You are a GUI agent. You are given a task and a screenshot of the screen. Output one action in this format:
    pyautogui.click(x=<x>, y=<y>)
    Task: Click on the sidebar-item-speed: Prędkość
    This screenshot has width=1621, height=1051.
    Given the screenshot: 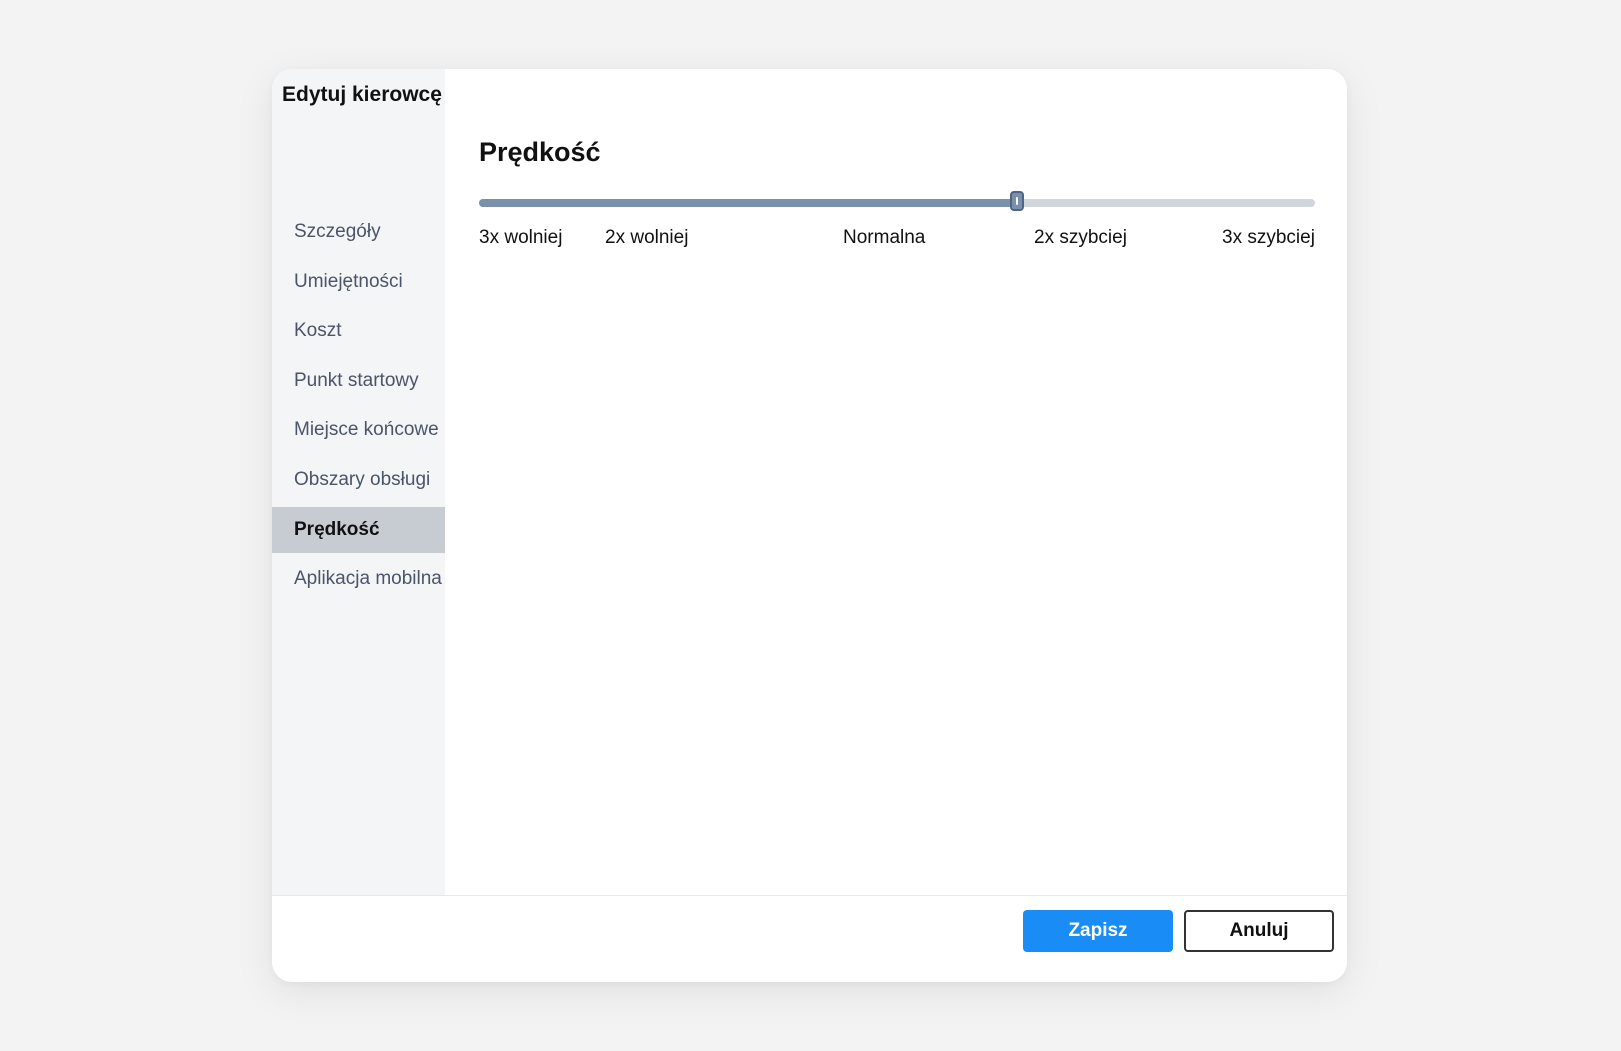 What is the action you would take?
    pyautogui.click(x=358, y=529)
    